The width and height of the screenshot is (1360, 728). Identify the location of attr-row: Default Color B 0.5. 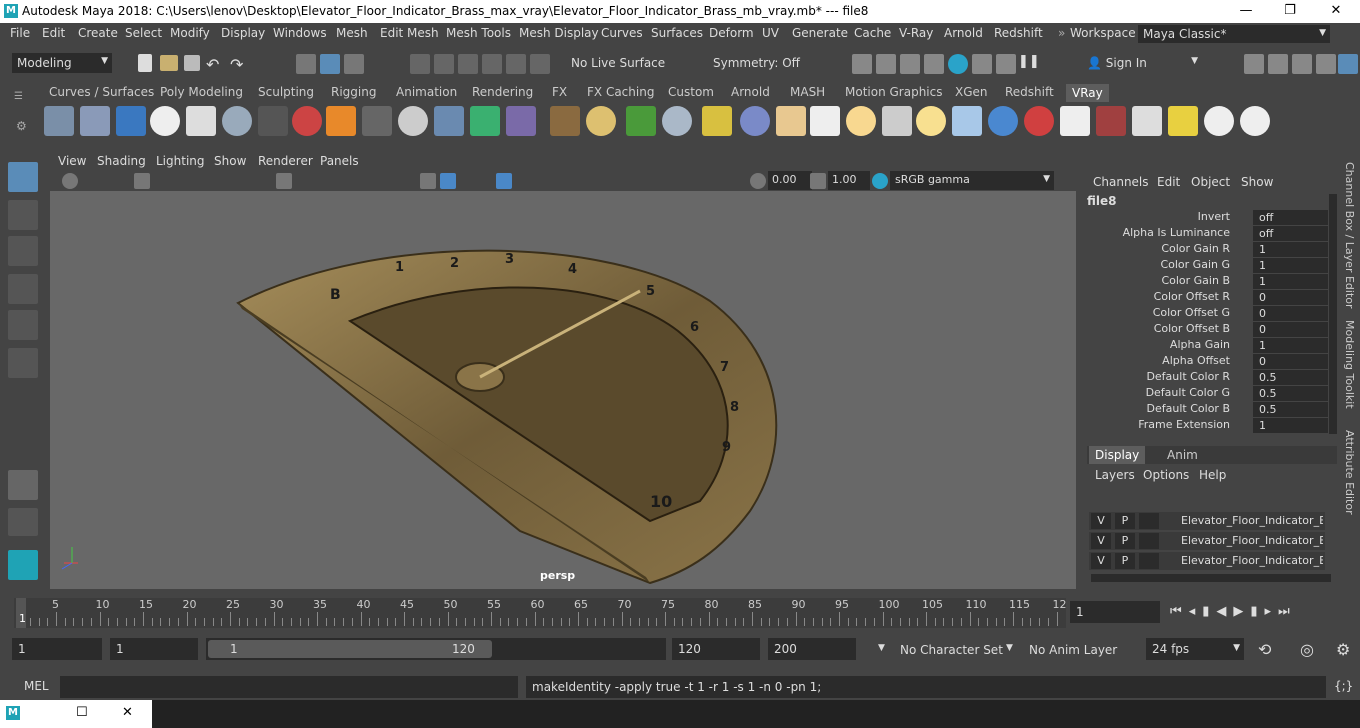
(1205, 410).